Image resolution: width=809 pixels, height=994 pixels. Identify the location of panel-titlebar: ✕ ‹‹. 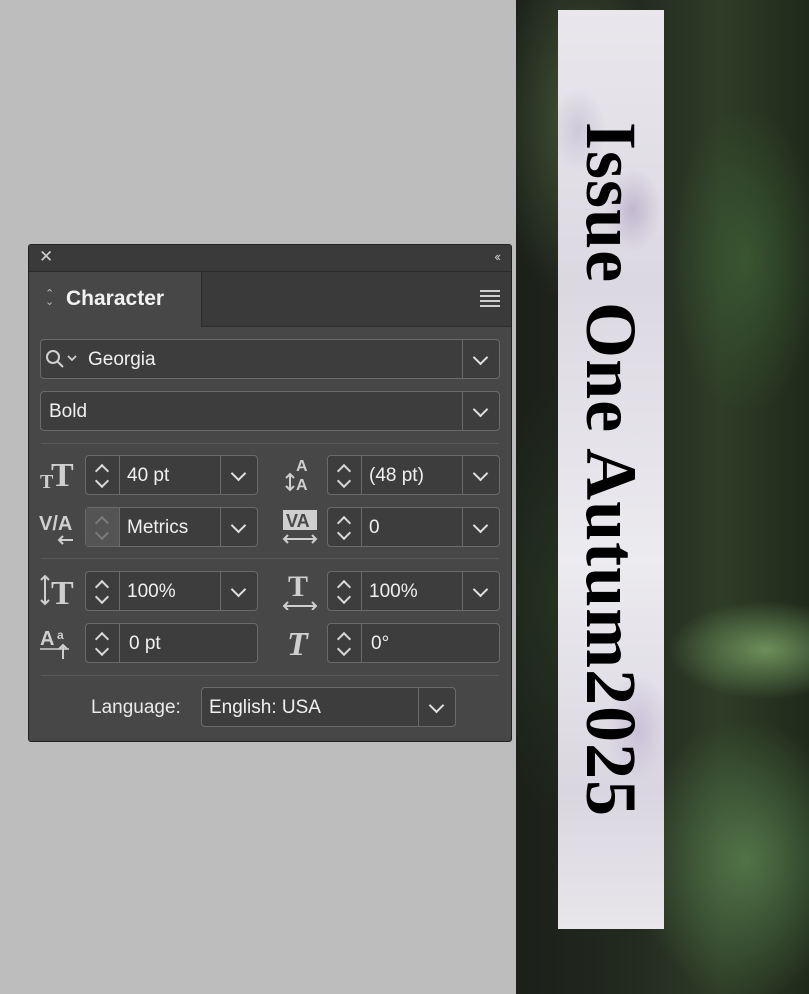
(270, 258).